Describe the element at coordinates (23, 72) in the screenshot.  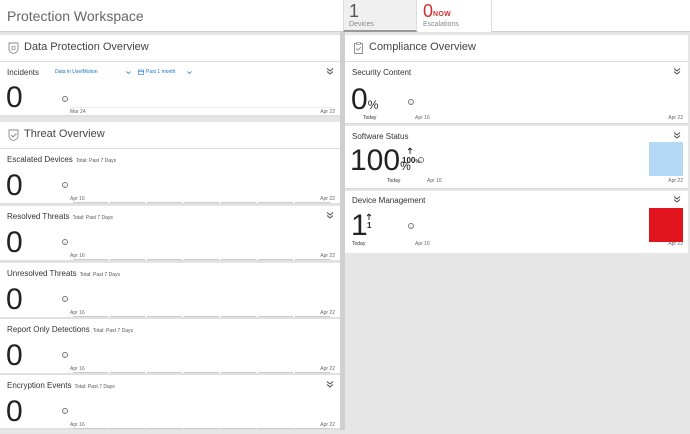
I see `incidents-title: Incidents` at that location.